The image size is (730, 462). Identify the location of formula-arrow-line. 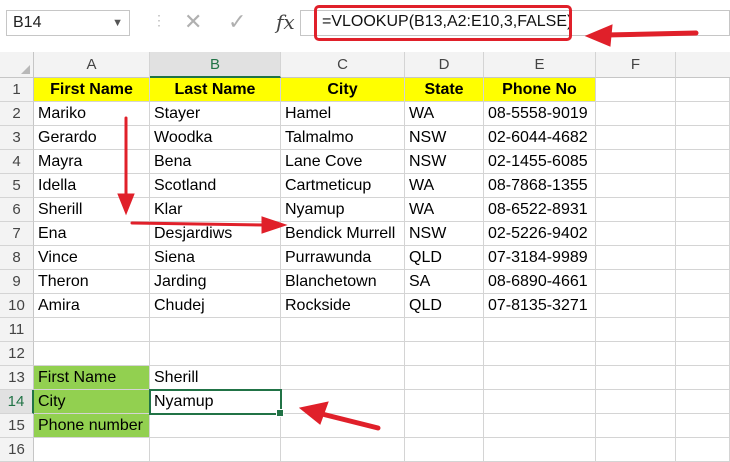
(651, 34).